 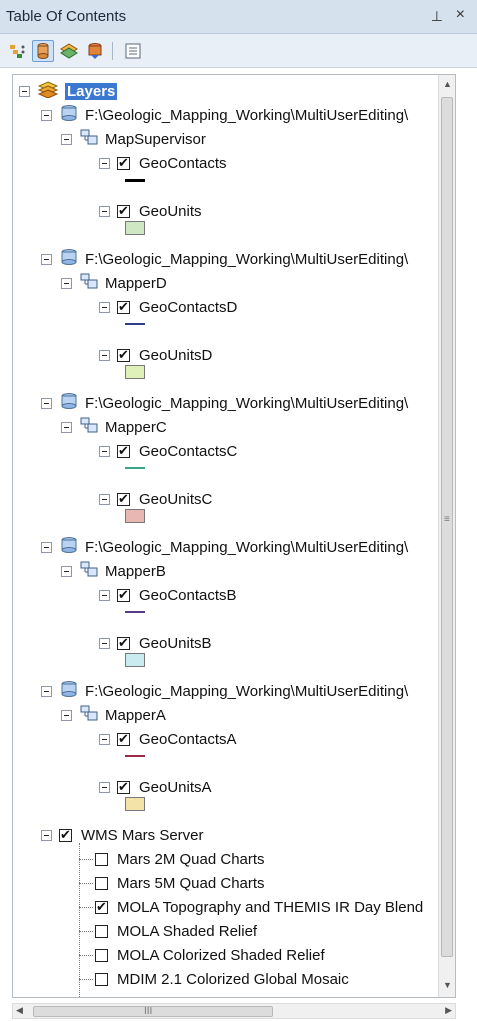 I want to click on tree-wms-server-row: WMS Mars Server, so click(x=122, y=835).